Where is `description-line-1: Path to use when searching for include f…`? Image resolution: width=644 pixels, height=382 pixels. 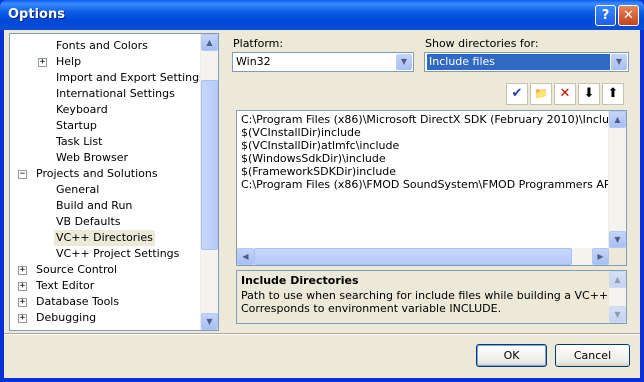 description-line-1: Path to use when searching for include f… is located at coordinates (434, 295).